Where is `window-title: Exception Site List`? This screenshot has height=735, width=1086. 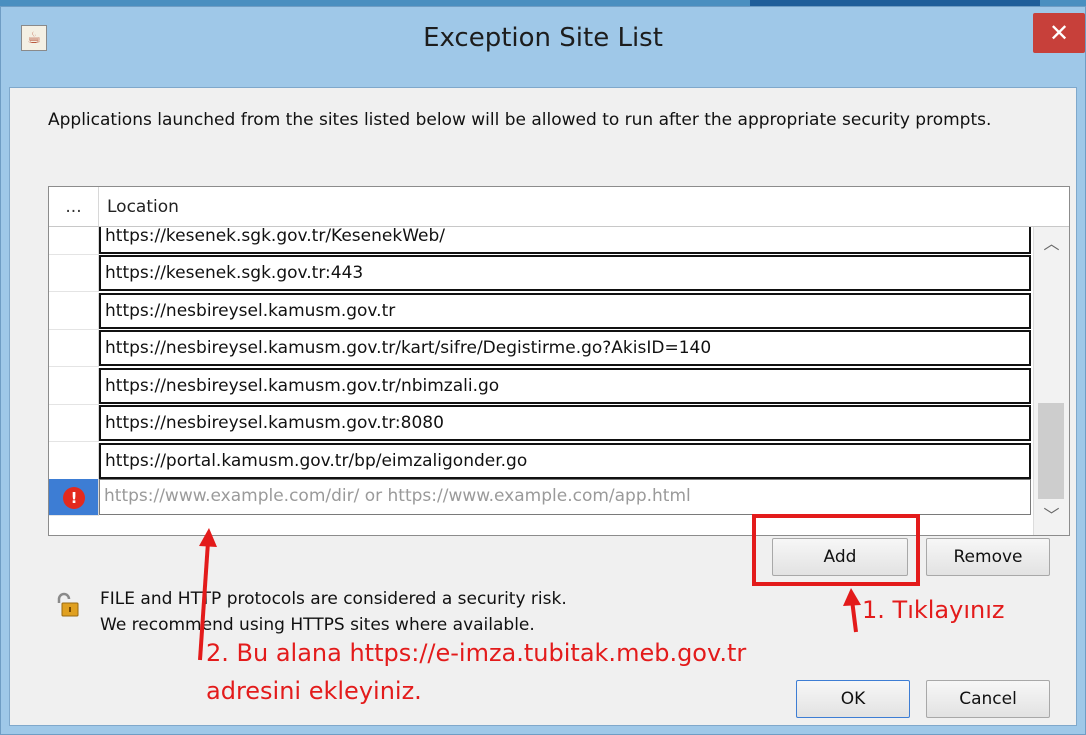
window-title: Exception Site List is located at coordinates (543, 38).